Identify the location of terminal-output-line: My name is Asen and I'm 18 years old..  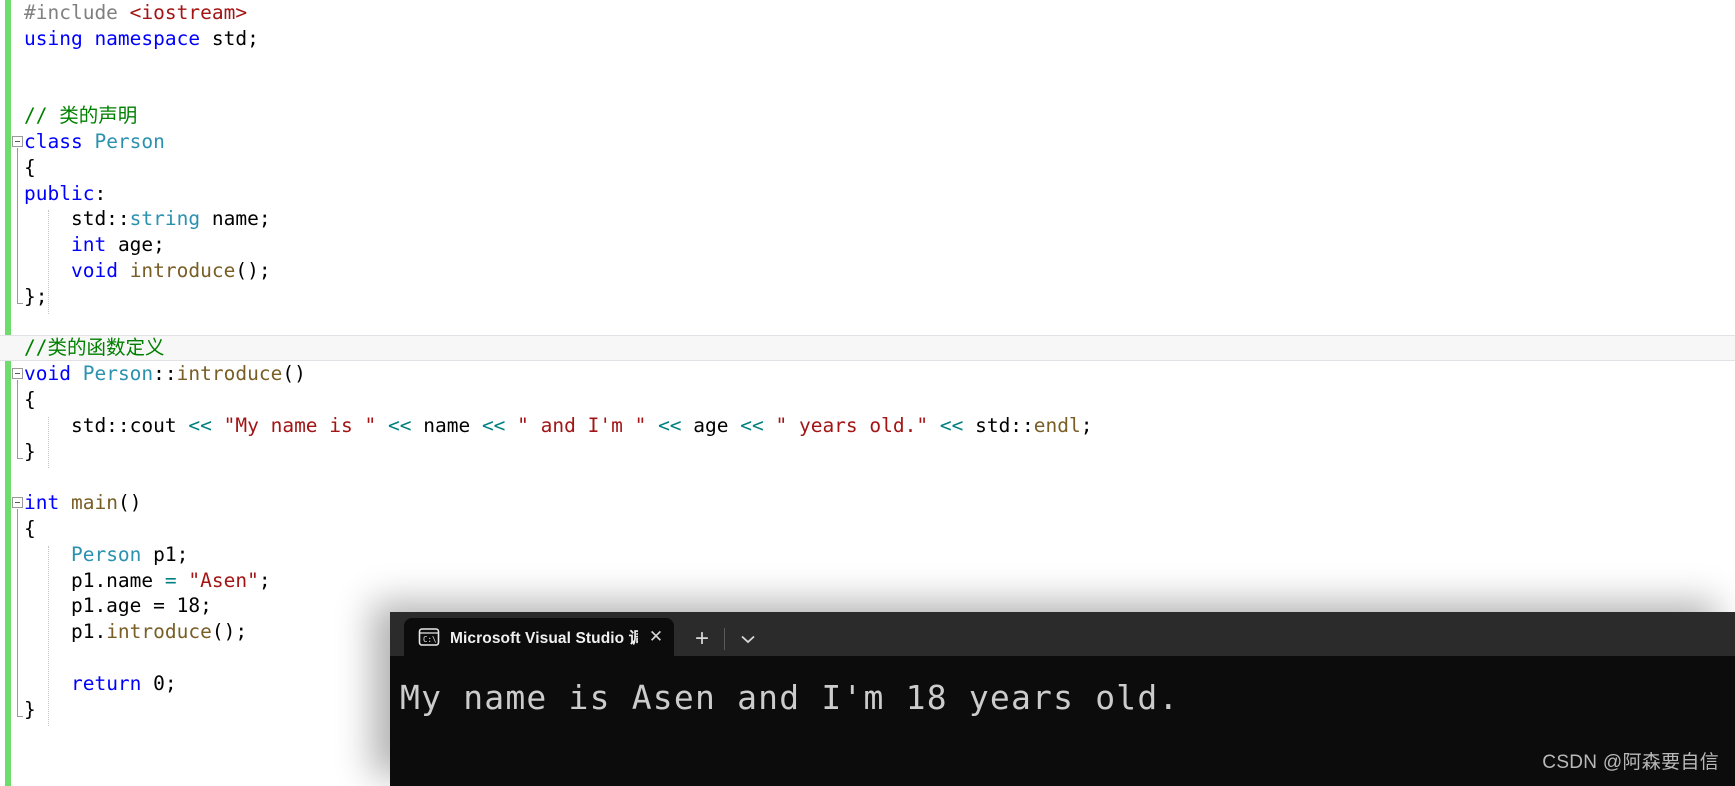
(790, 697).